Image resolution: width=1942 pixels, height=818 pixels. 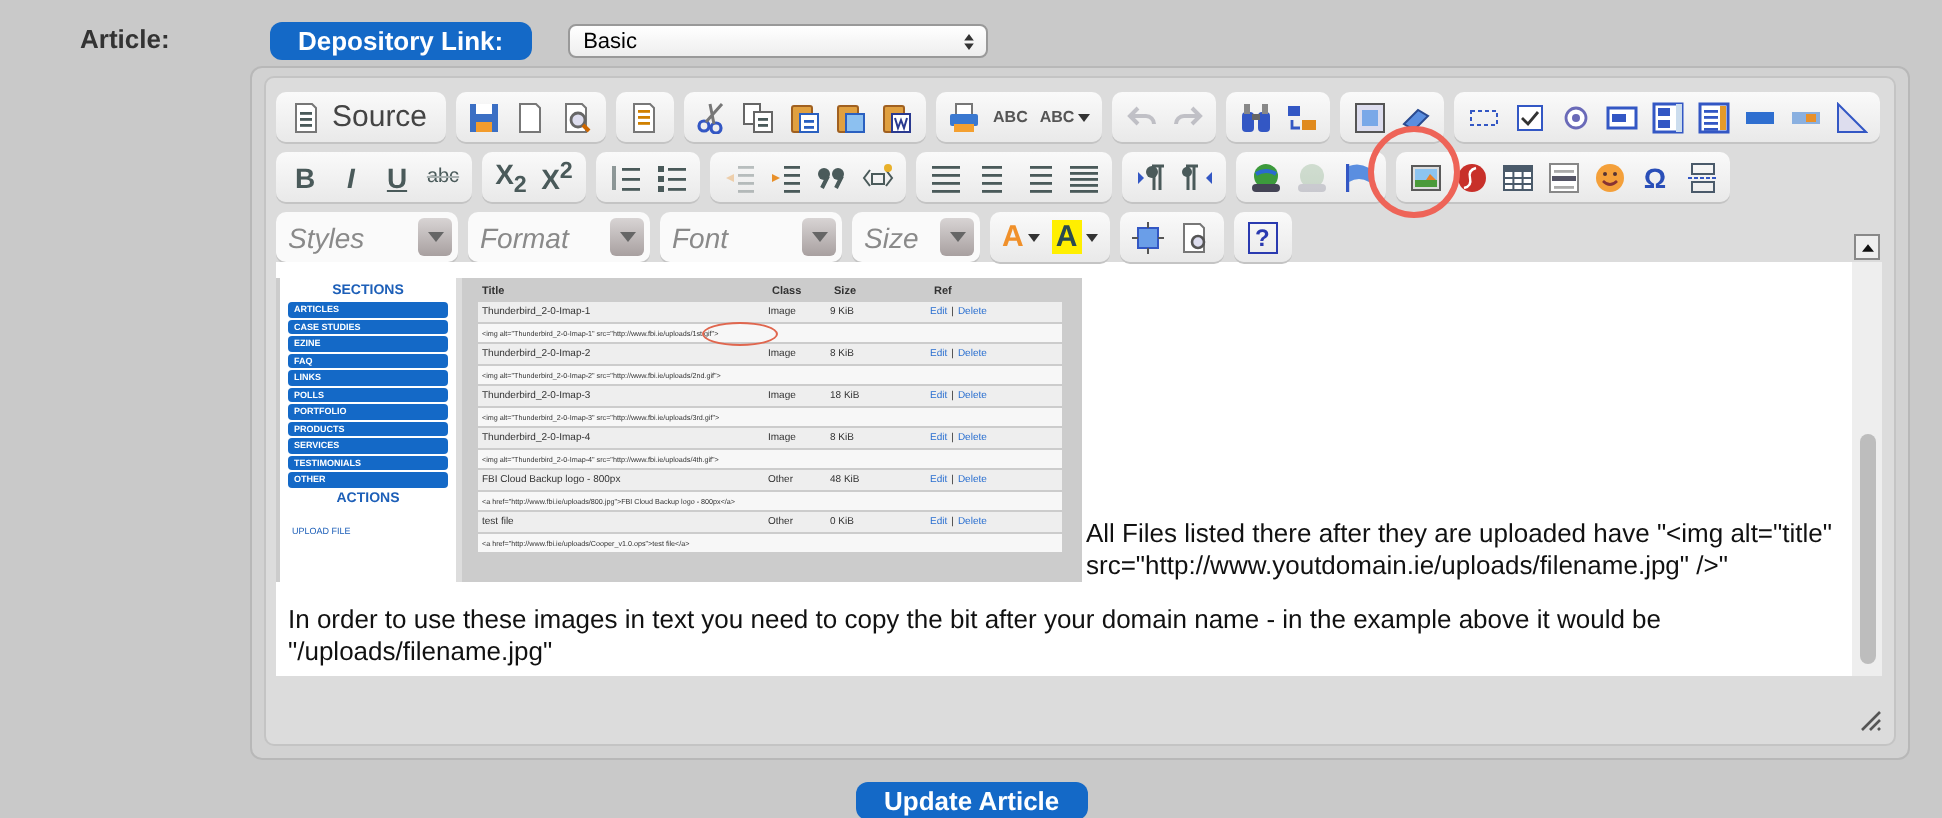 What do you see at coordinates (1083, 177) in the screenshot?
I see `align-justify-icon` at bounding box center [1083, 177].